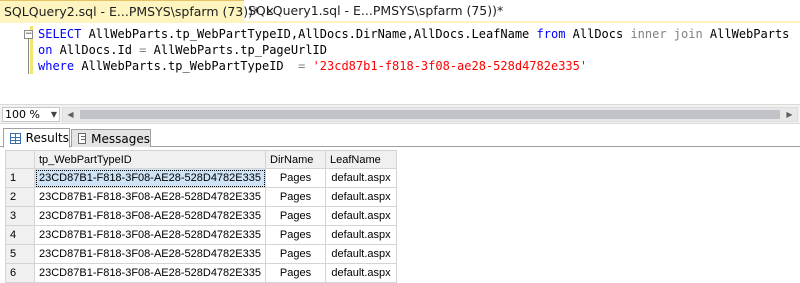 This screenshot has width=800, height=283. I want to click on row-number: 2, so click(20, 197).